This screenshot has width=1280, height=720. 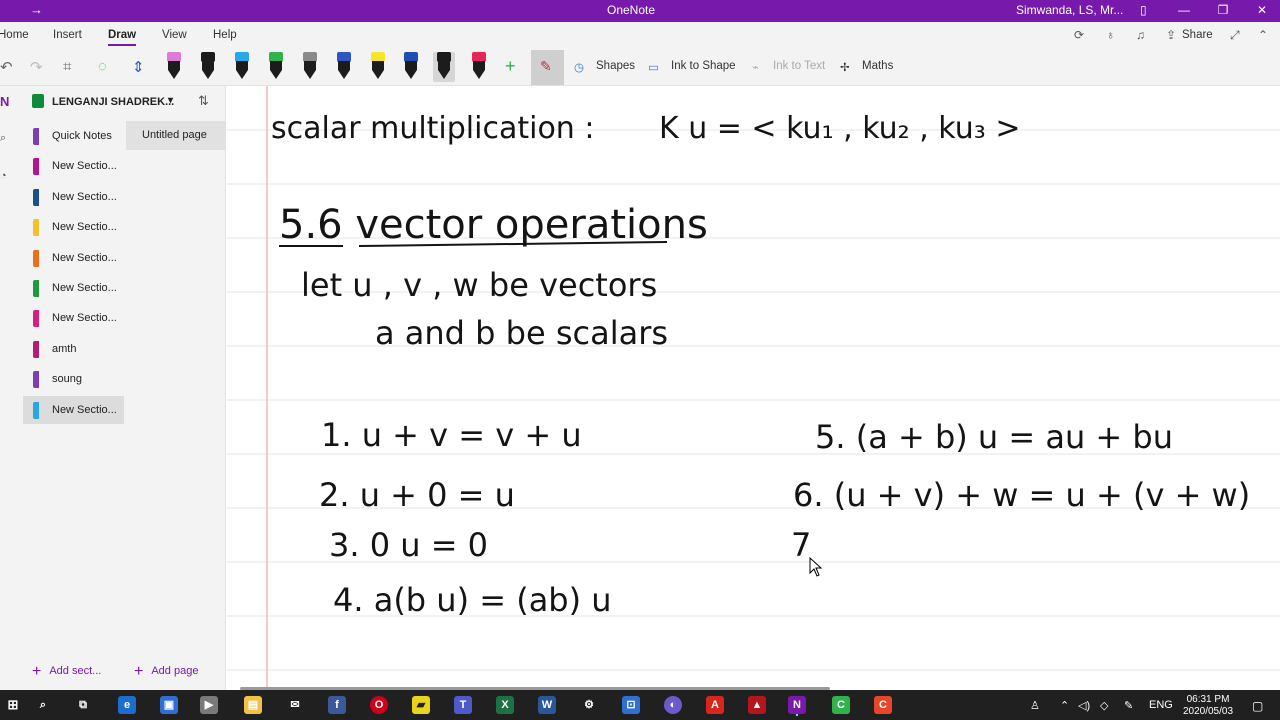 What do you see at coordinates (67, 379) in the screenshot?
I see `section-label: soung` at bounding box center [67, 379].